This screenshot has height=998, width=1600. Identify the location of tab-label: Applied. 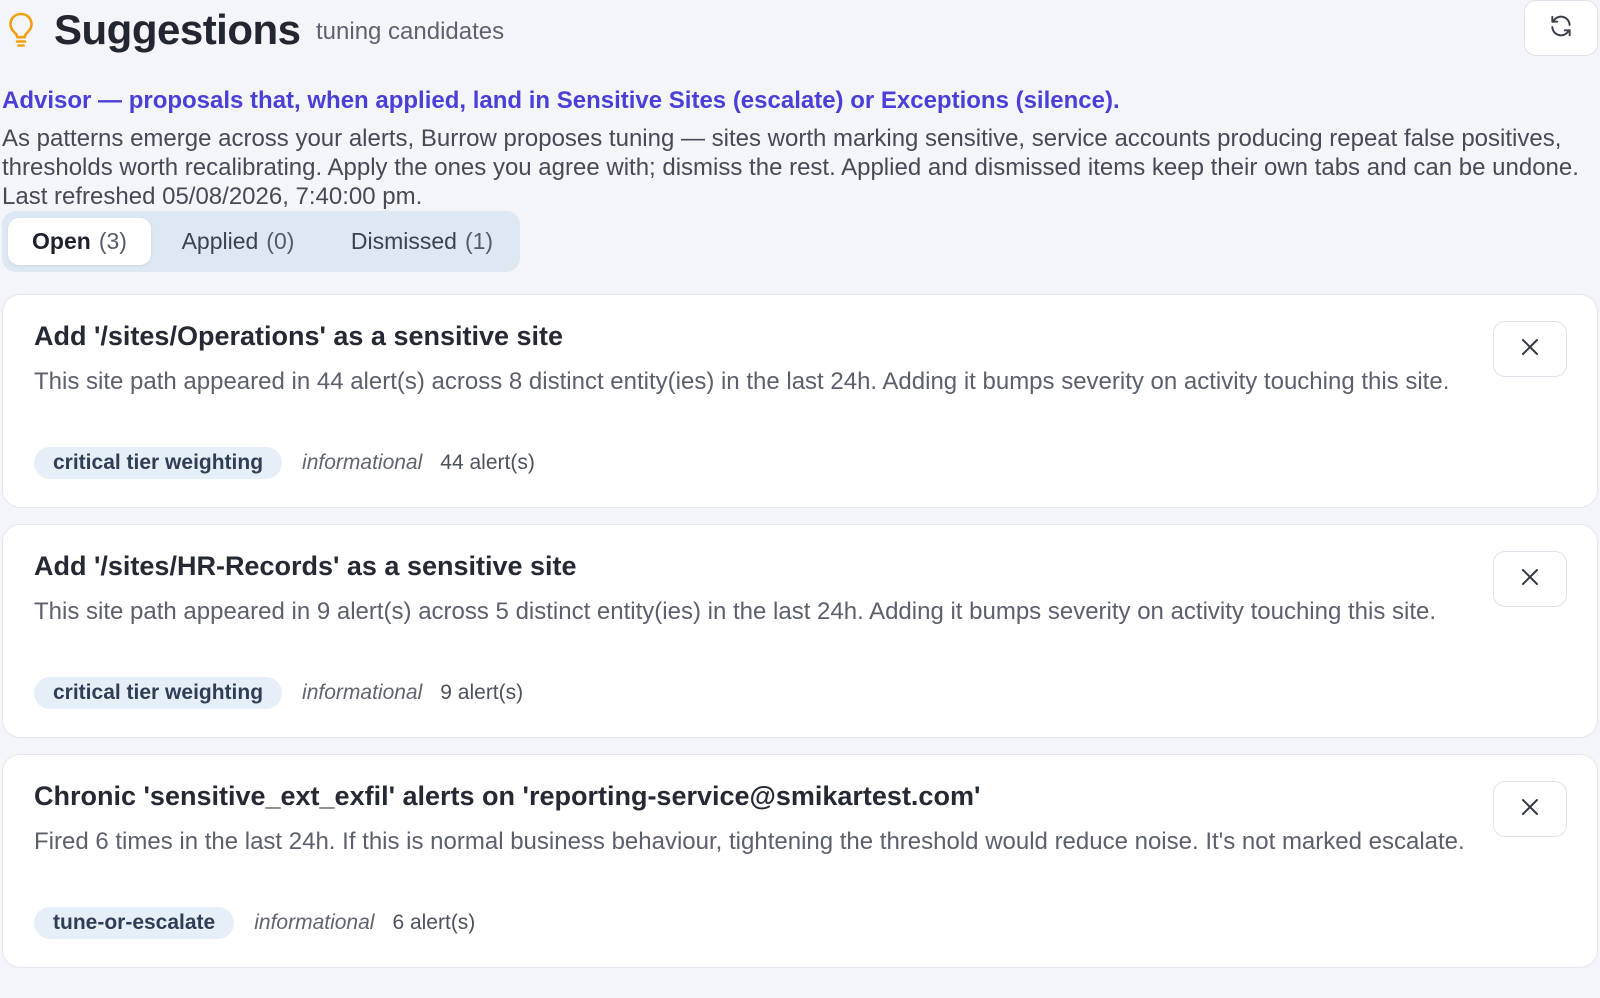
(220, 241).